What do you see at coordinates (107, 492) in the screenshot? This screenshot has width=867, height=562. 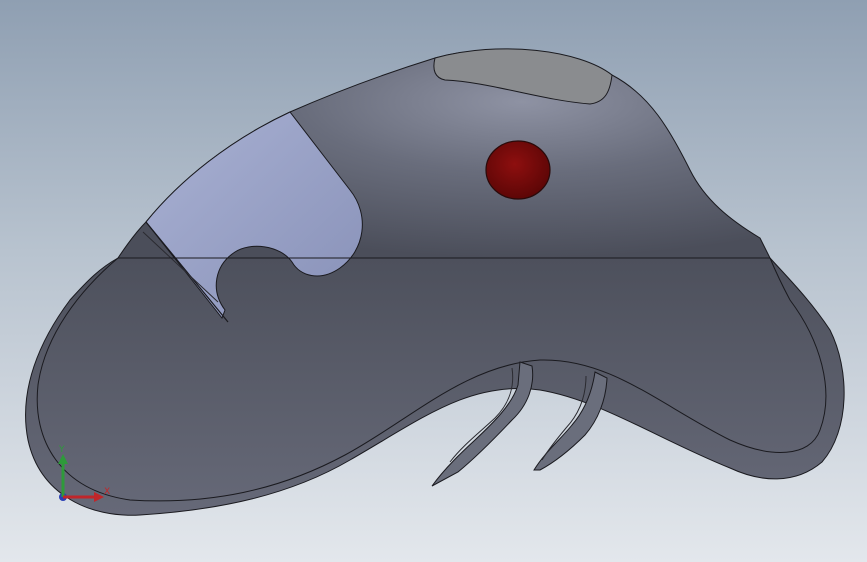 I see `x-axis-label: X` at bounding box center [107, 492].